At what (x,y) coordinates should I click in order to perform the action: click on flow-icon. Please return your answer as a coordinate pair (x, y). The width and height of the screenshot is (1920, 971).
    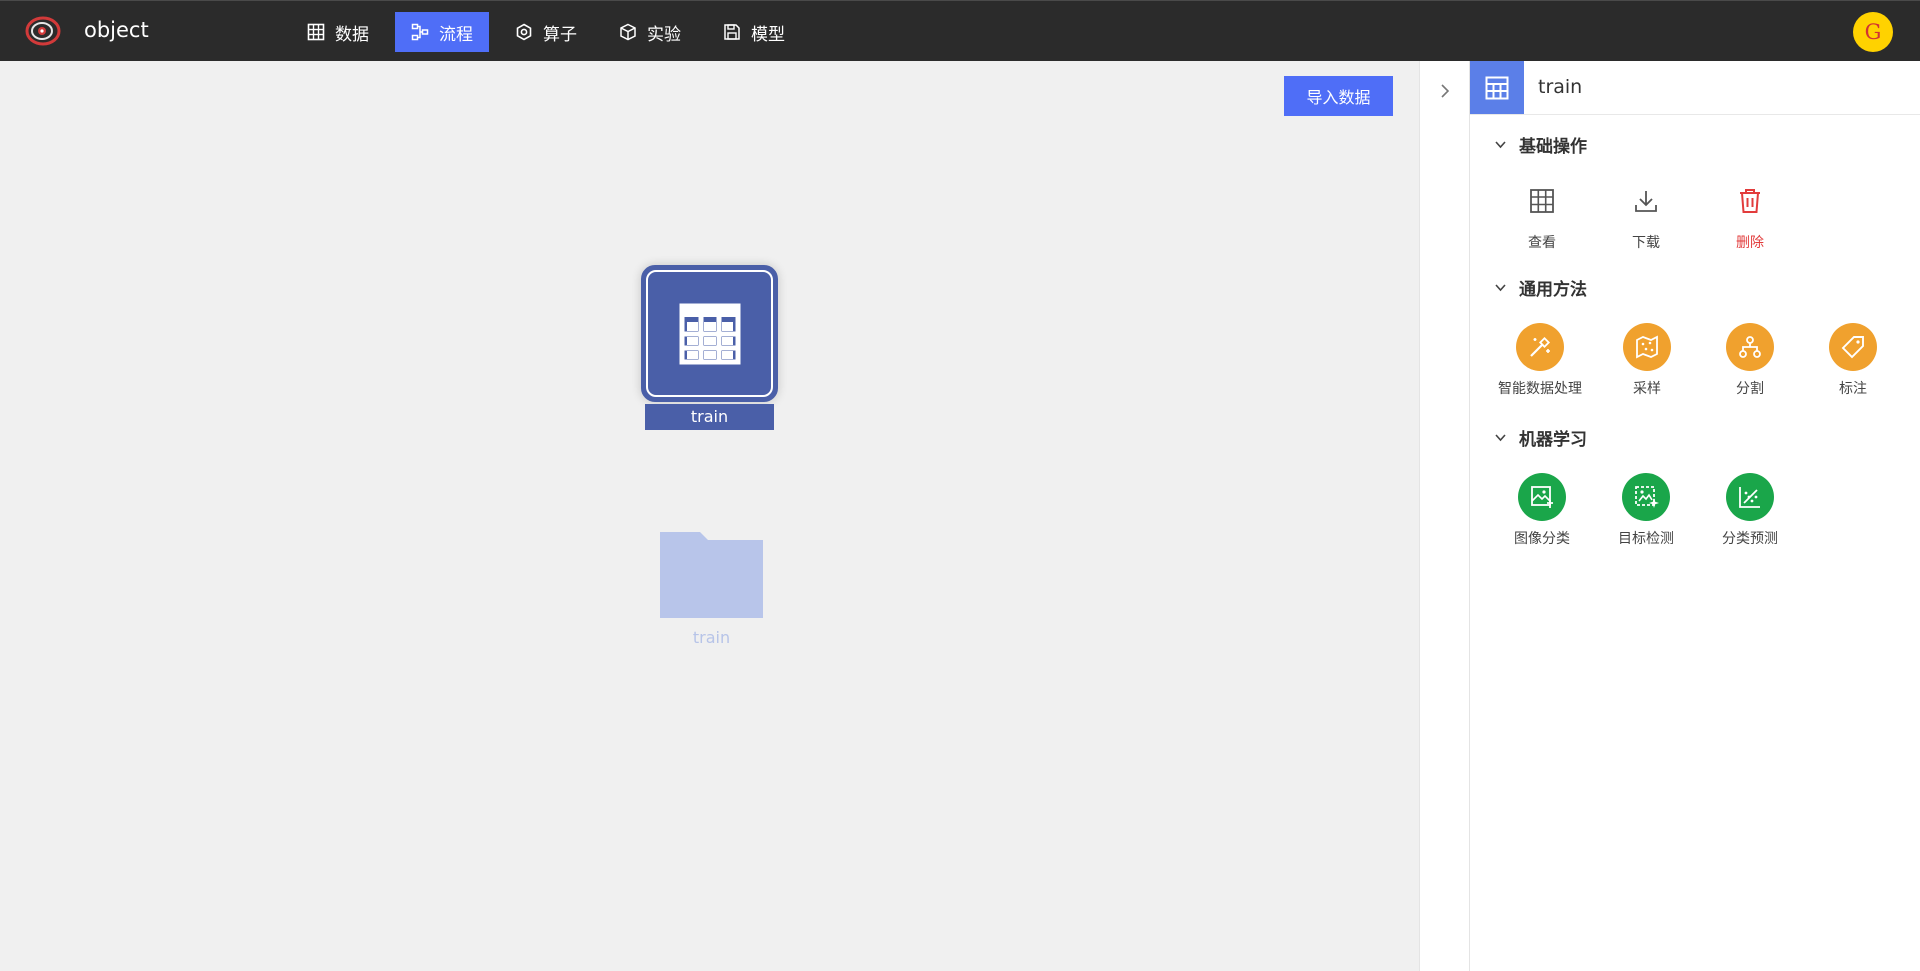
    Looking at the image, I should click on (420, 32).